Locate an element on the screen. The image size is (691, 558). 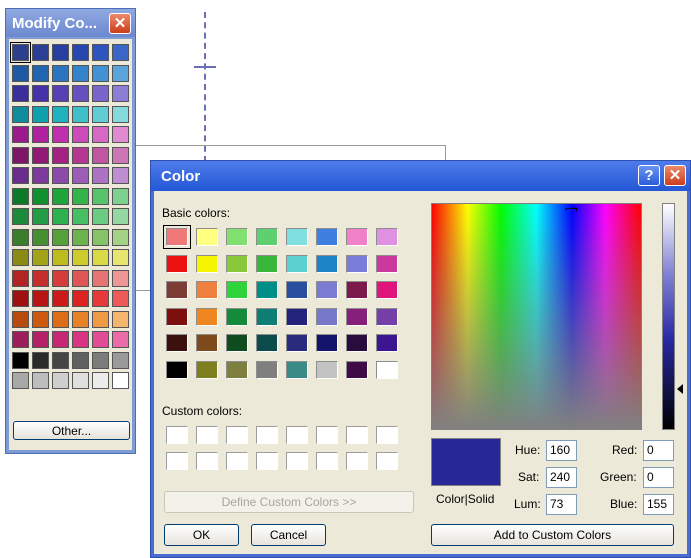
red-input: 0 is located at coordinates (658, 450).